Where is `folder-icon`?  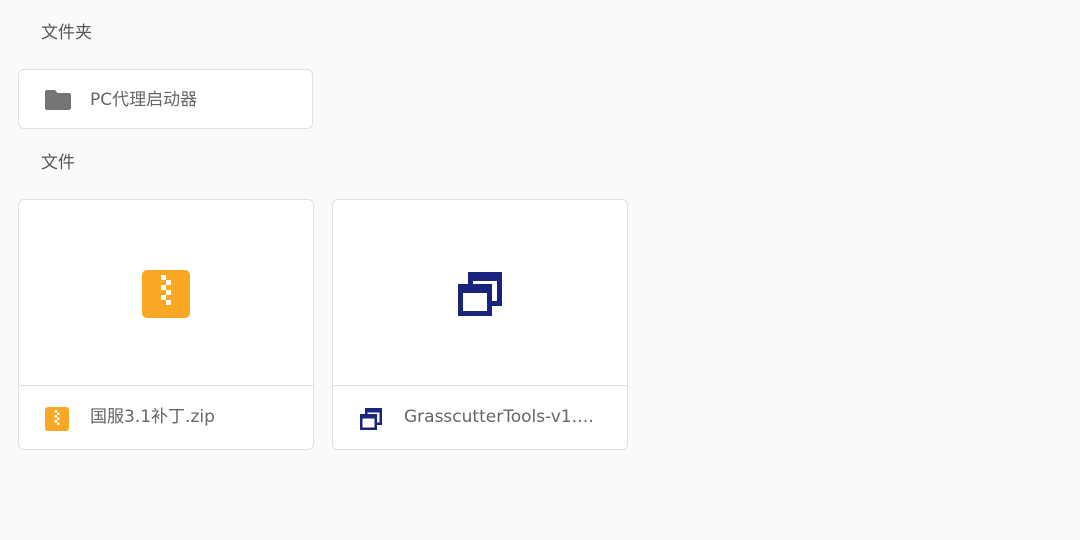
folder-icon is located at coordinates (58, 100).